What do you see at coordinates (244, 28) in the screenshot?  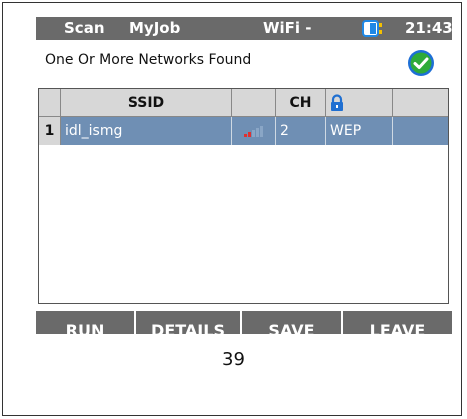 I see `status-bar: Scan MyJob WiFi - 21:43` at bounding box center [244, 28].